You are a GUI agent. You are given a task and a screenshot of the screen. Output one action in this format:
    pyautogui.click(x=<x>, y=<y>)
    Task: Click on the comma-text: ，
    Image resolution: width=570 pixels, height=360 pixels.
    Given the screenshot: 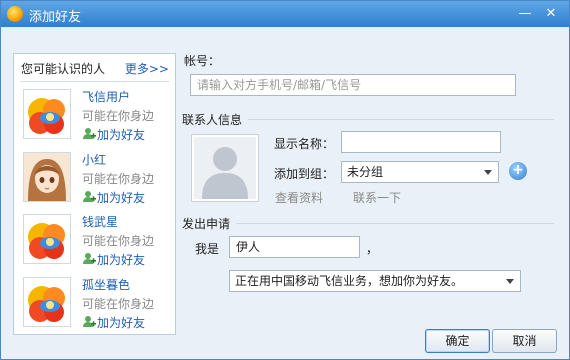 What is the action you would take?
    pyautogui.click(x=372, y=249)
    